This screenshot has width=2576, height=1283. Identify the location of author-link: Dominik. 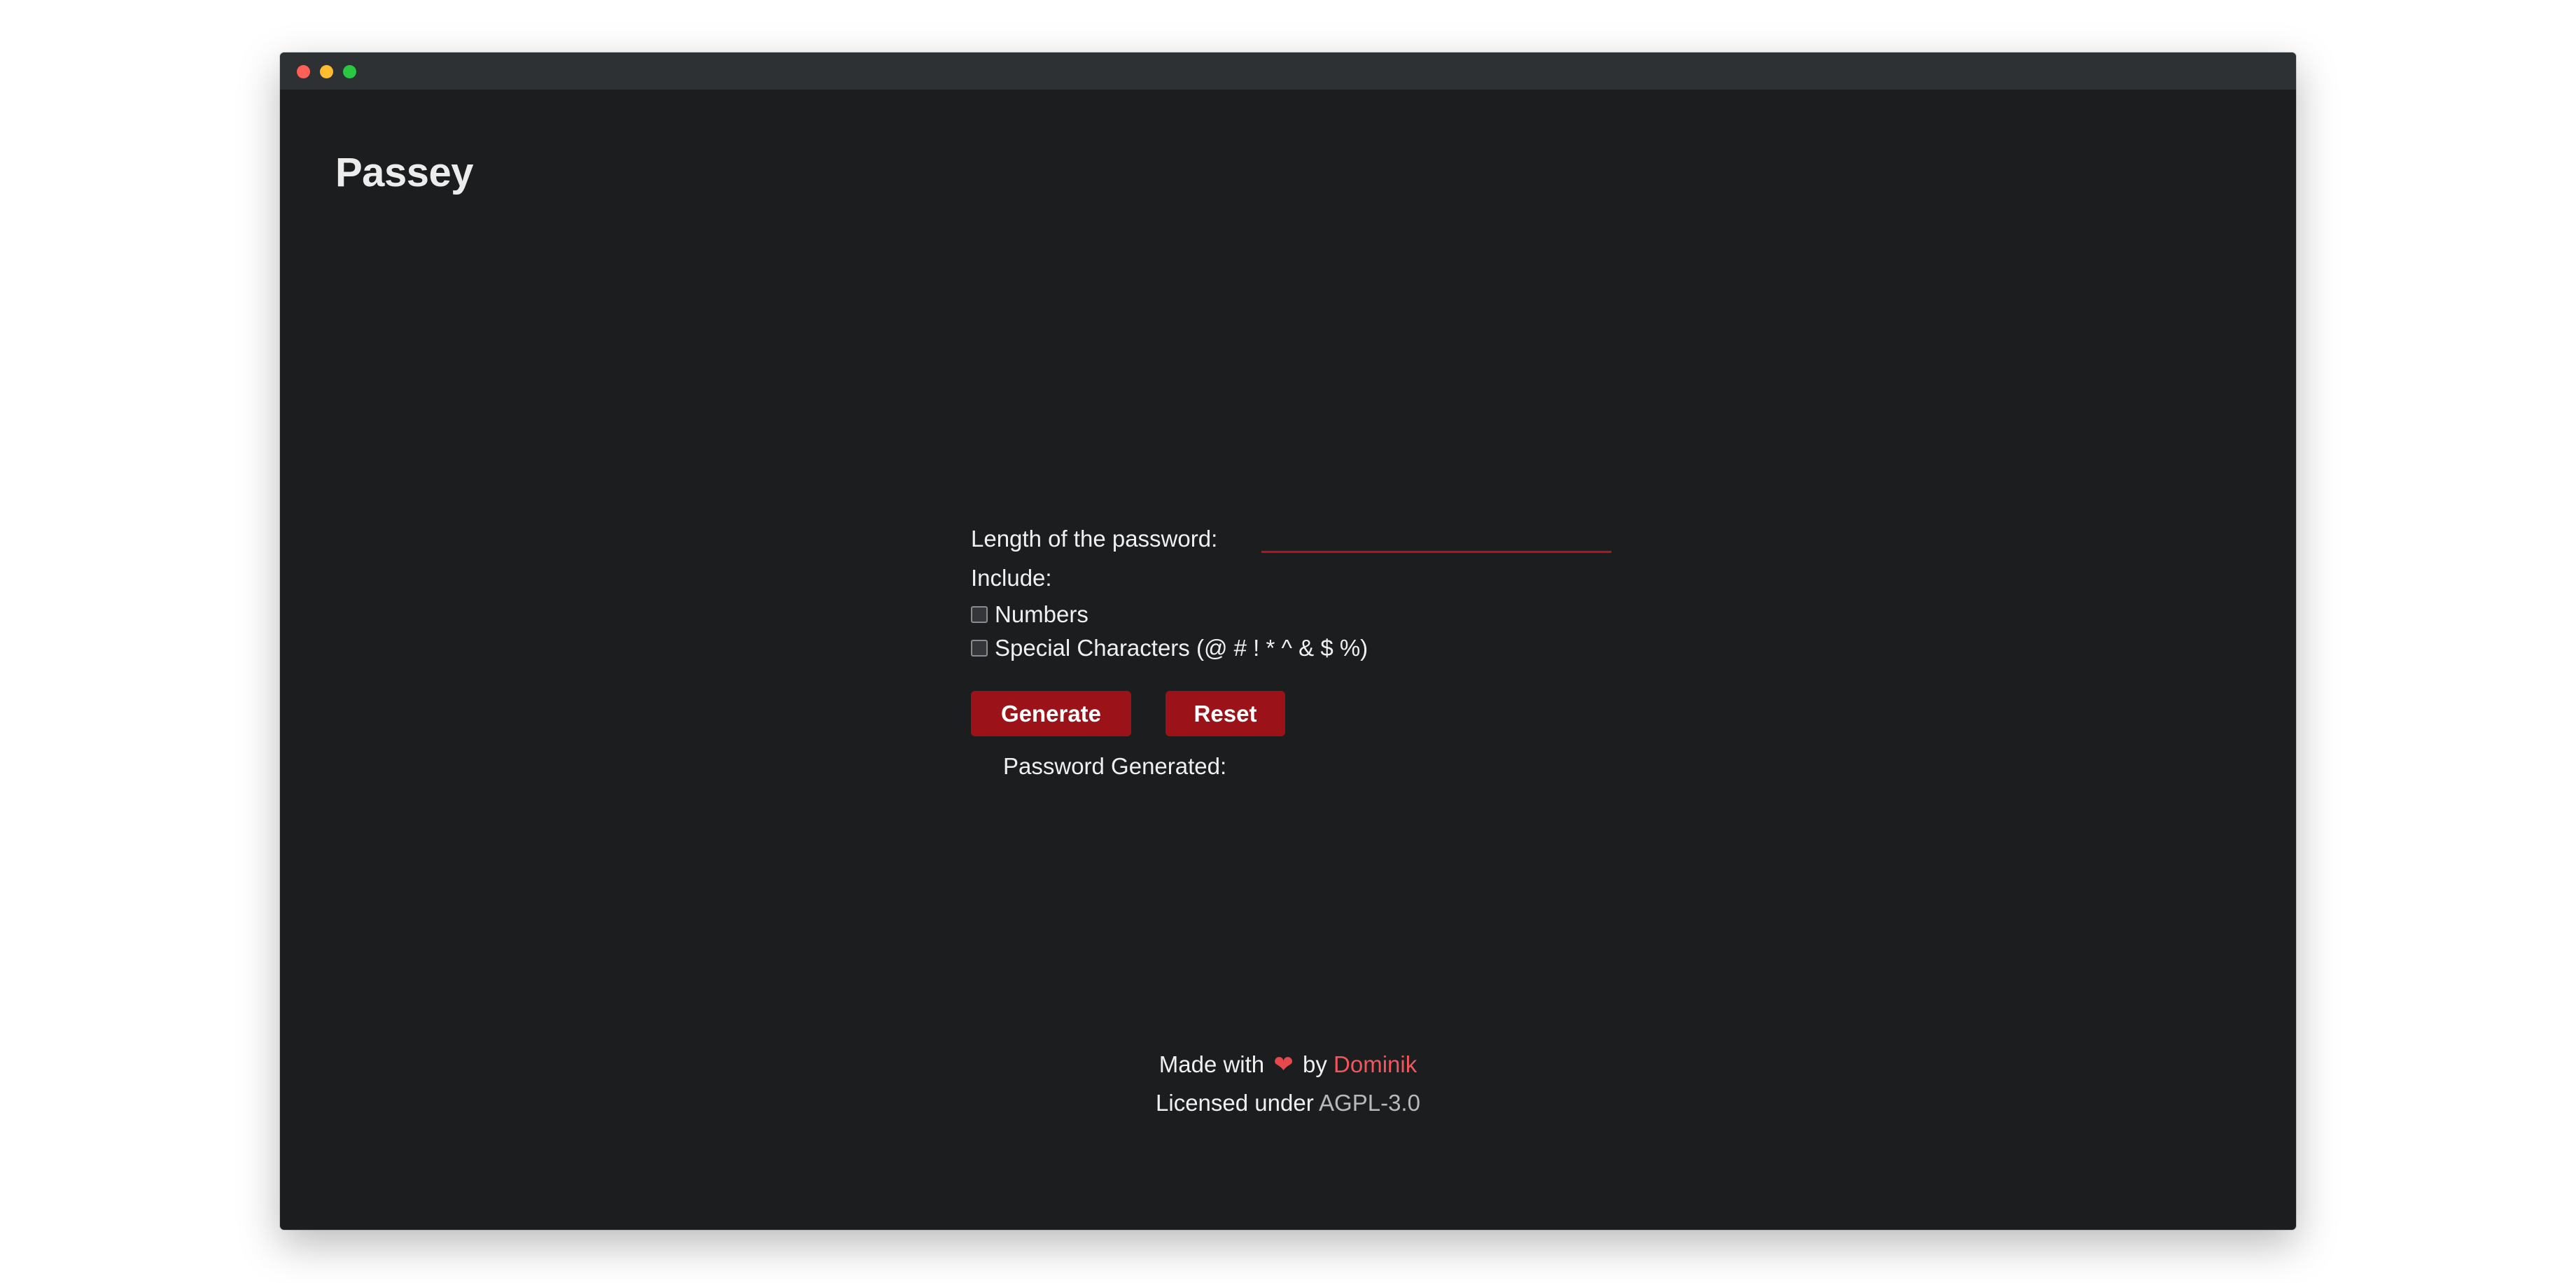
(1375, 1064).